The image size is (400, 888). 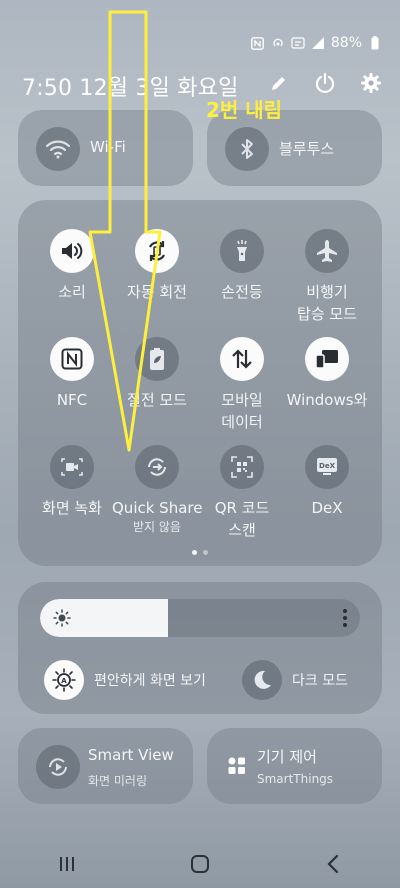 I want to click on quick-share-icon, so click(x=157, y=467).